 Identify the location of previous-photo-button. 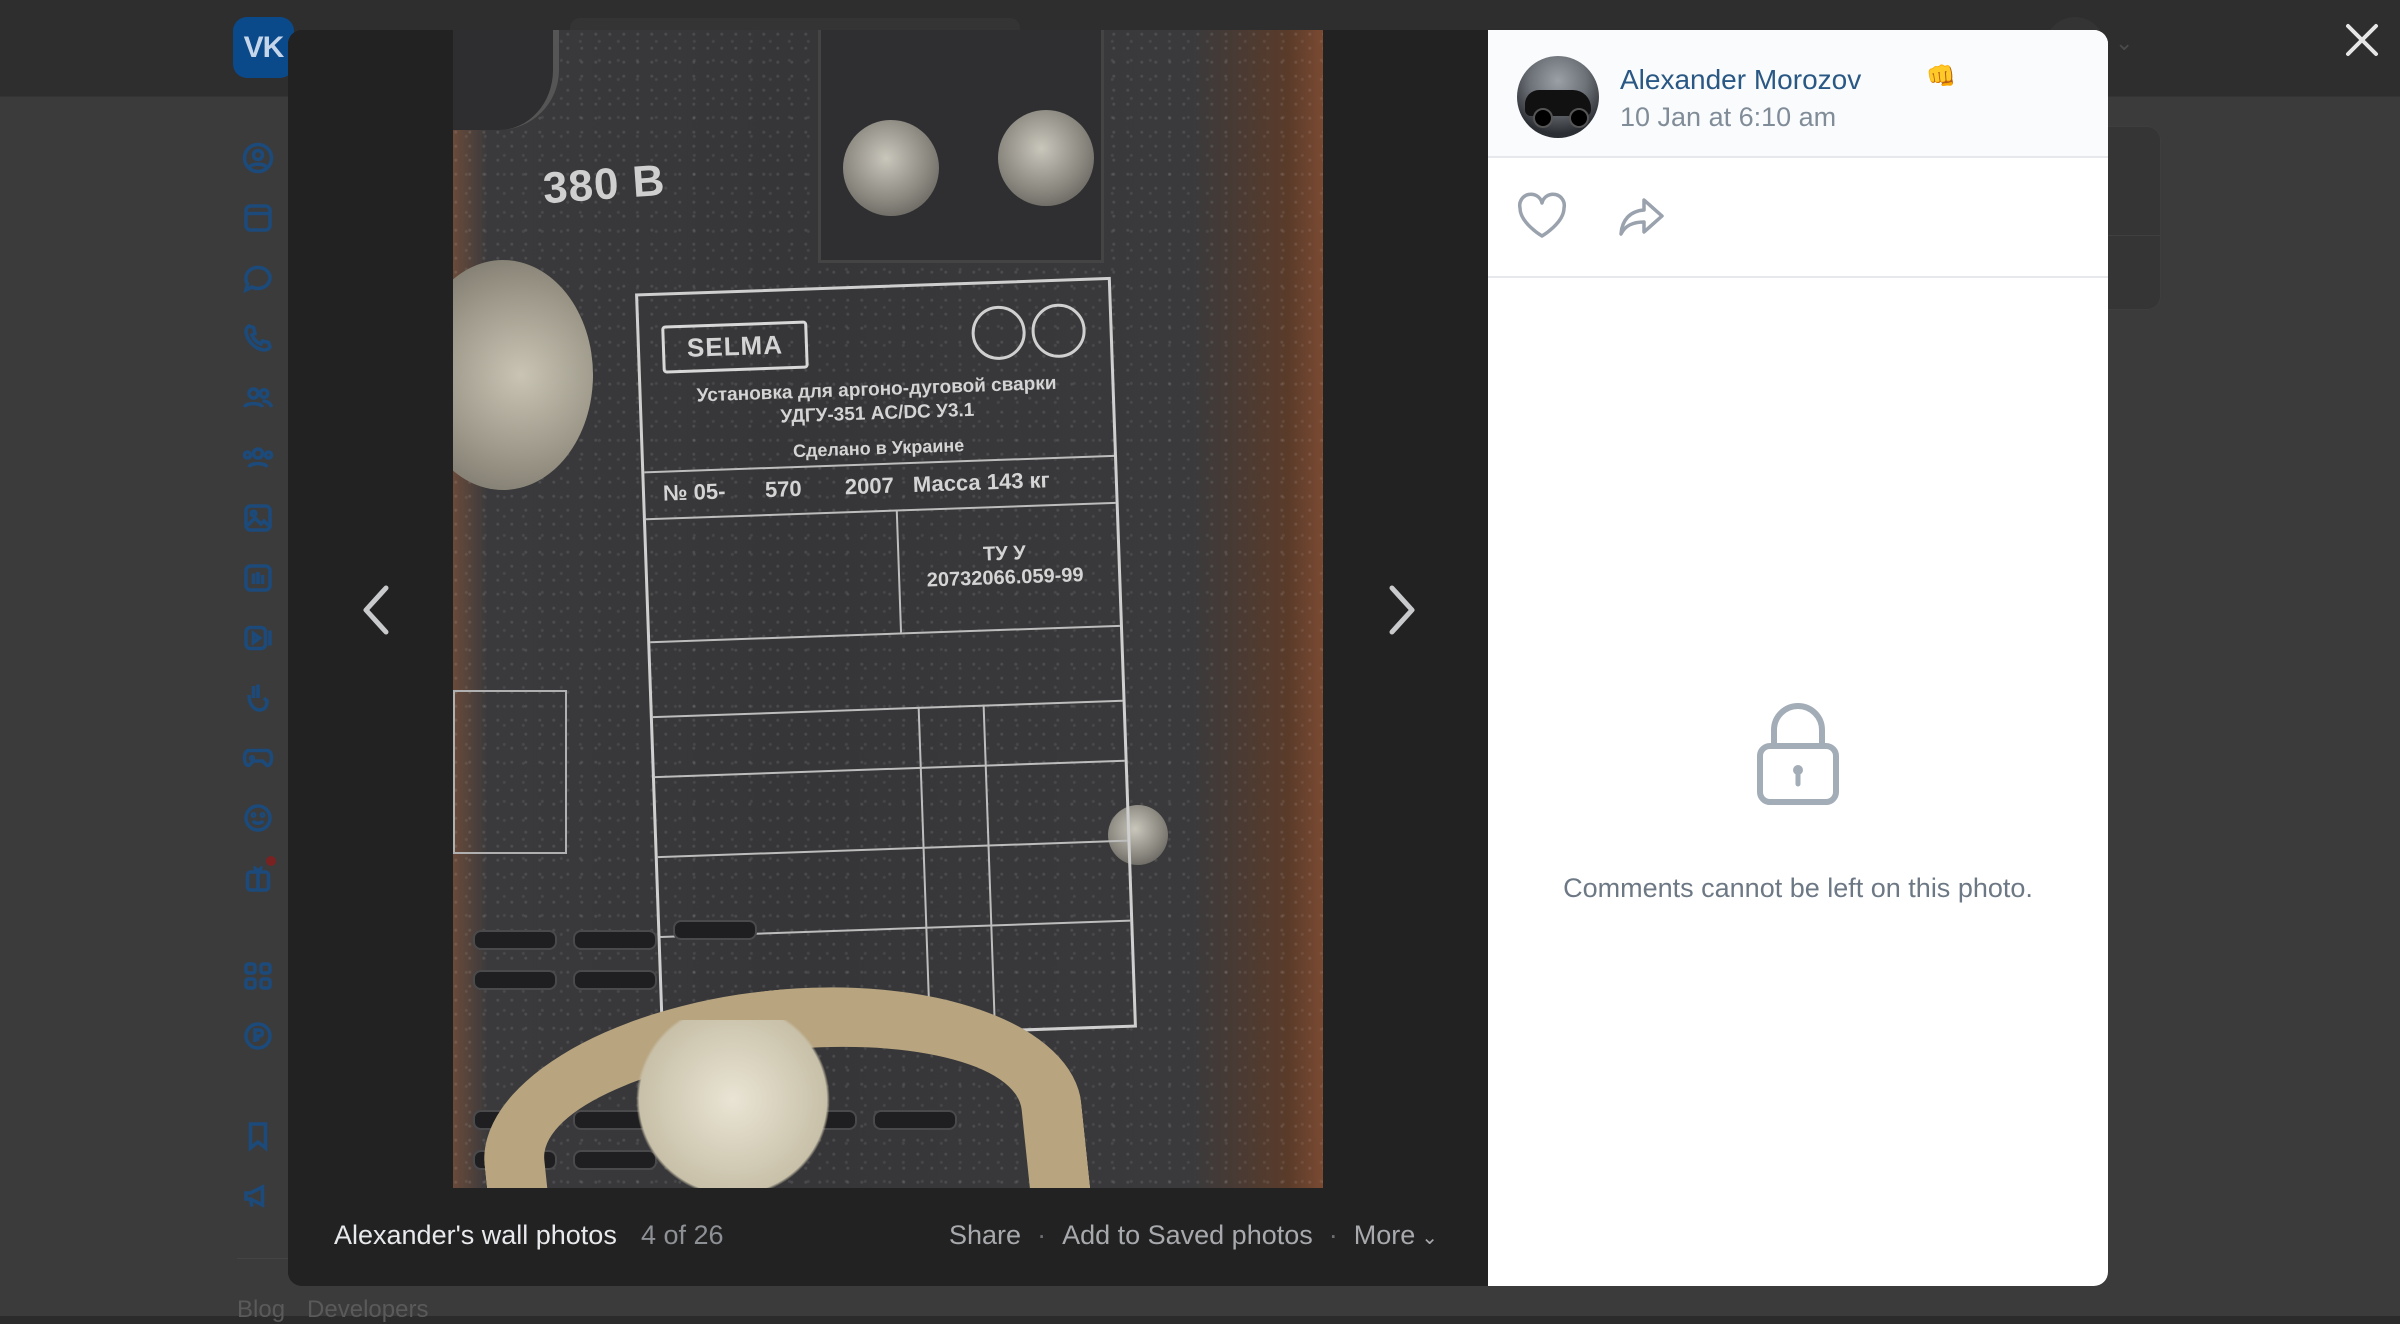
(378, 610).